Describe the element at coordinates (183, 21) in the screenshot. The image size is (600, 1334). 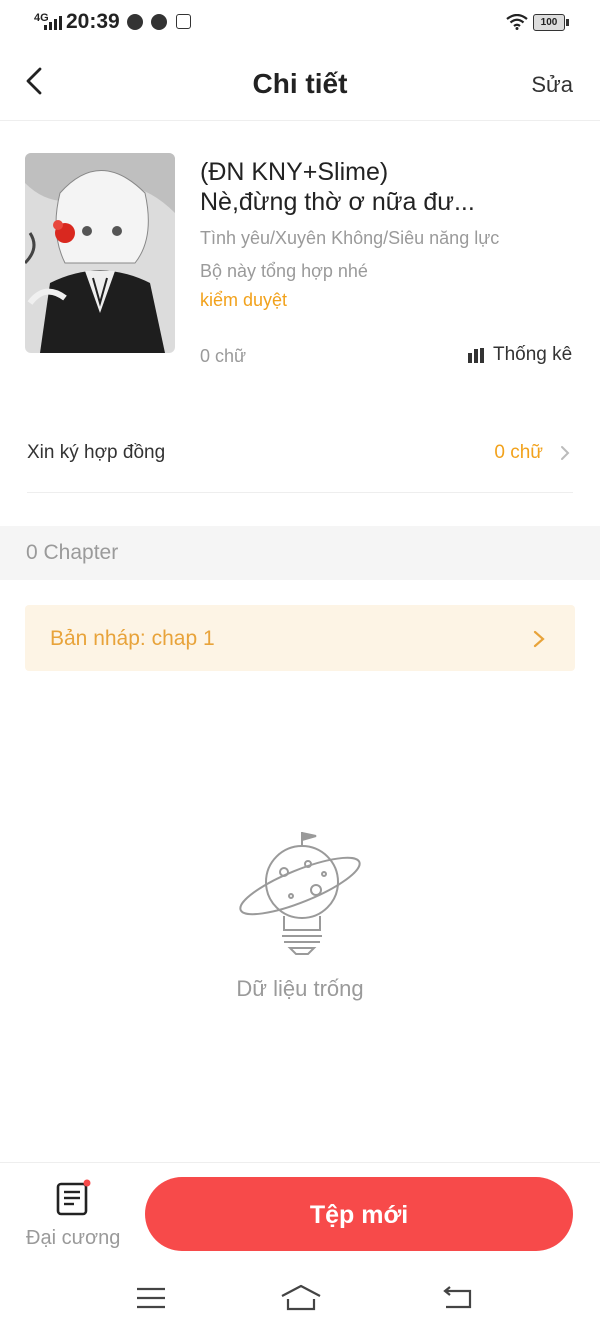
I see `zalo-icon` at that location.